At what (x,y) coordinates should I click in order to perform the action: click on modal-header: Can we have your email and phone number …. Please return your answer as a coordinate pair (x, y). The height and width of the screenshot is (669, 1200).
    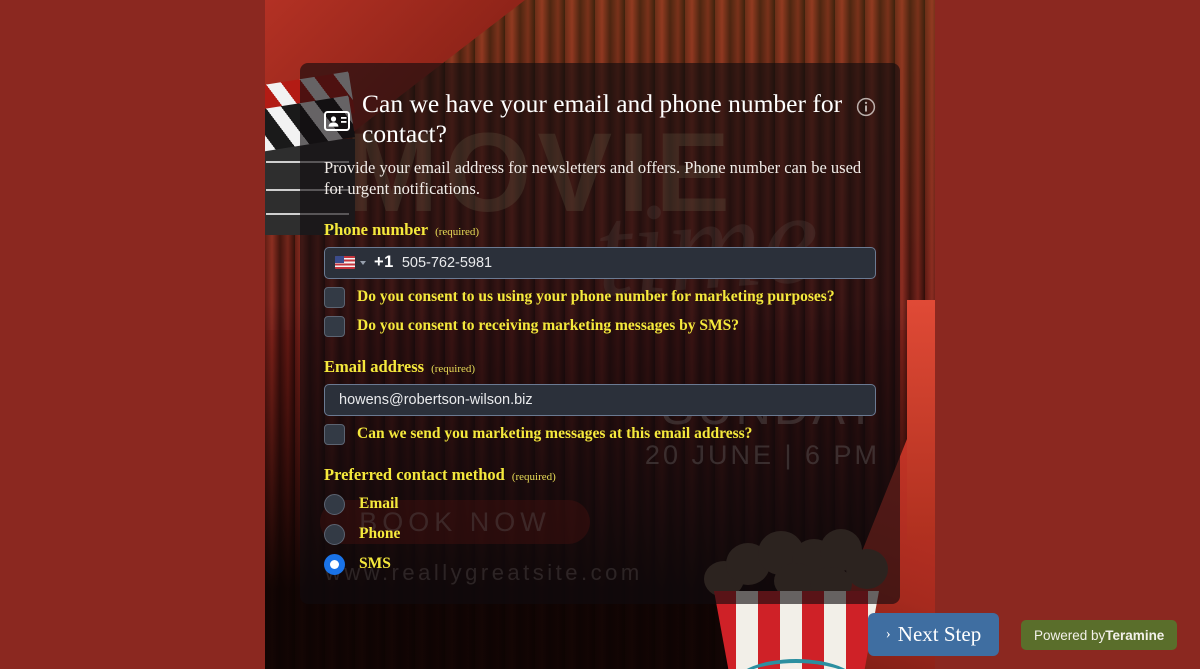
    Looking at the image, I should click on (600, 118).